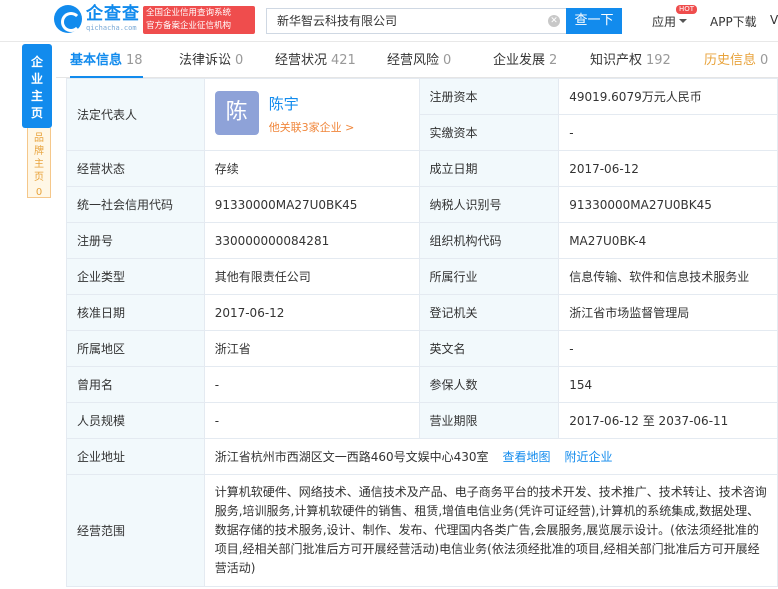 This screenshot has width=778, height=589. I want to click on nav-apps-menu: 应用, so click(670, 21).